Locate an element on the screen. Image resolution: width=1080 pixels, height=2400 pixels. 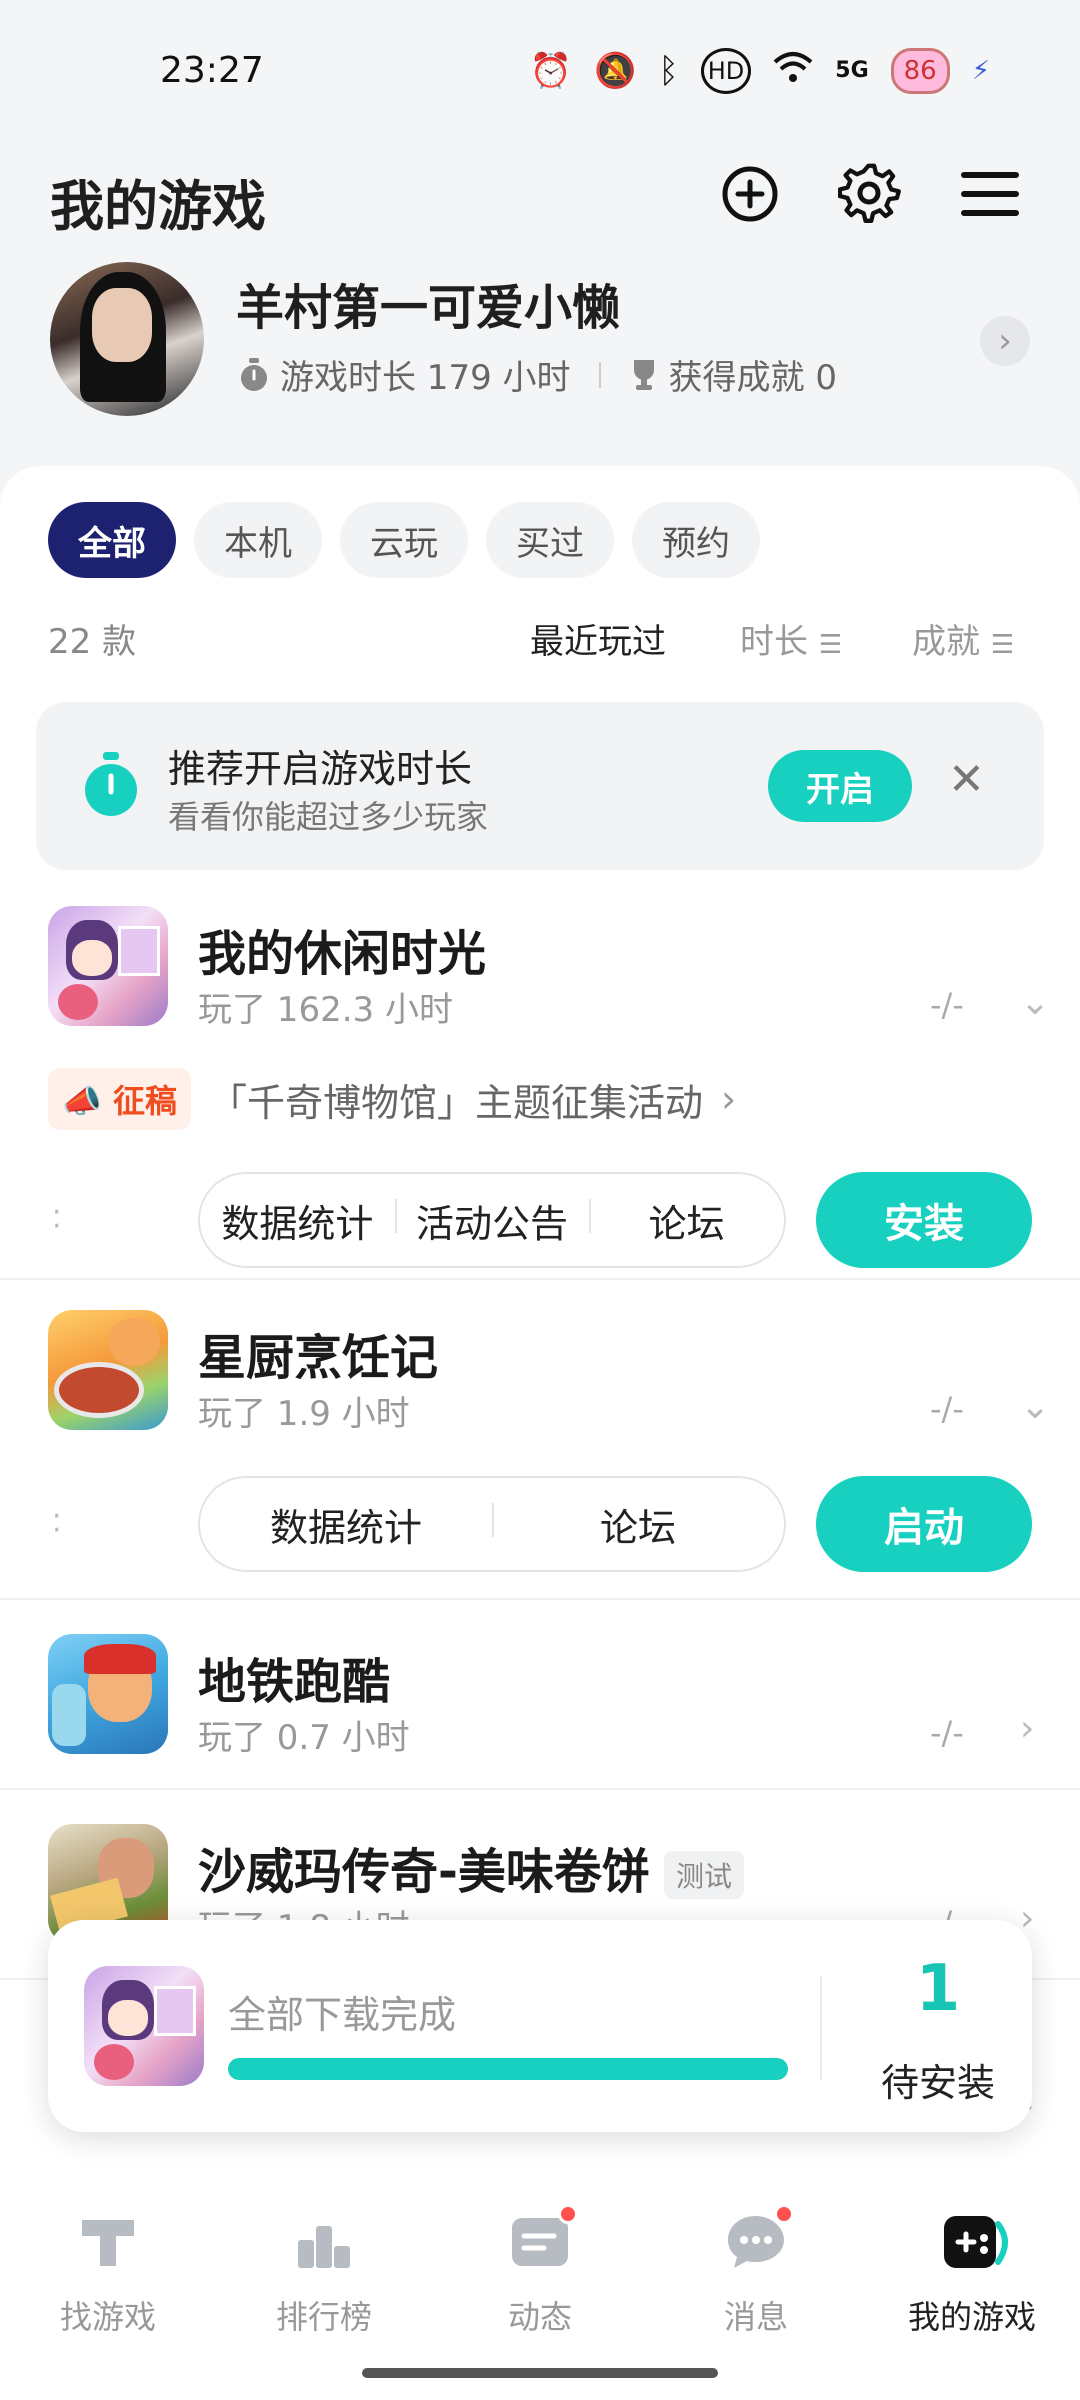
install-button: 安装 is located at coordinates (924, 1220).